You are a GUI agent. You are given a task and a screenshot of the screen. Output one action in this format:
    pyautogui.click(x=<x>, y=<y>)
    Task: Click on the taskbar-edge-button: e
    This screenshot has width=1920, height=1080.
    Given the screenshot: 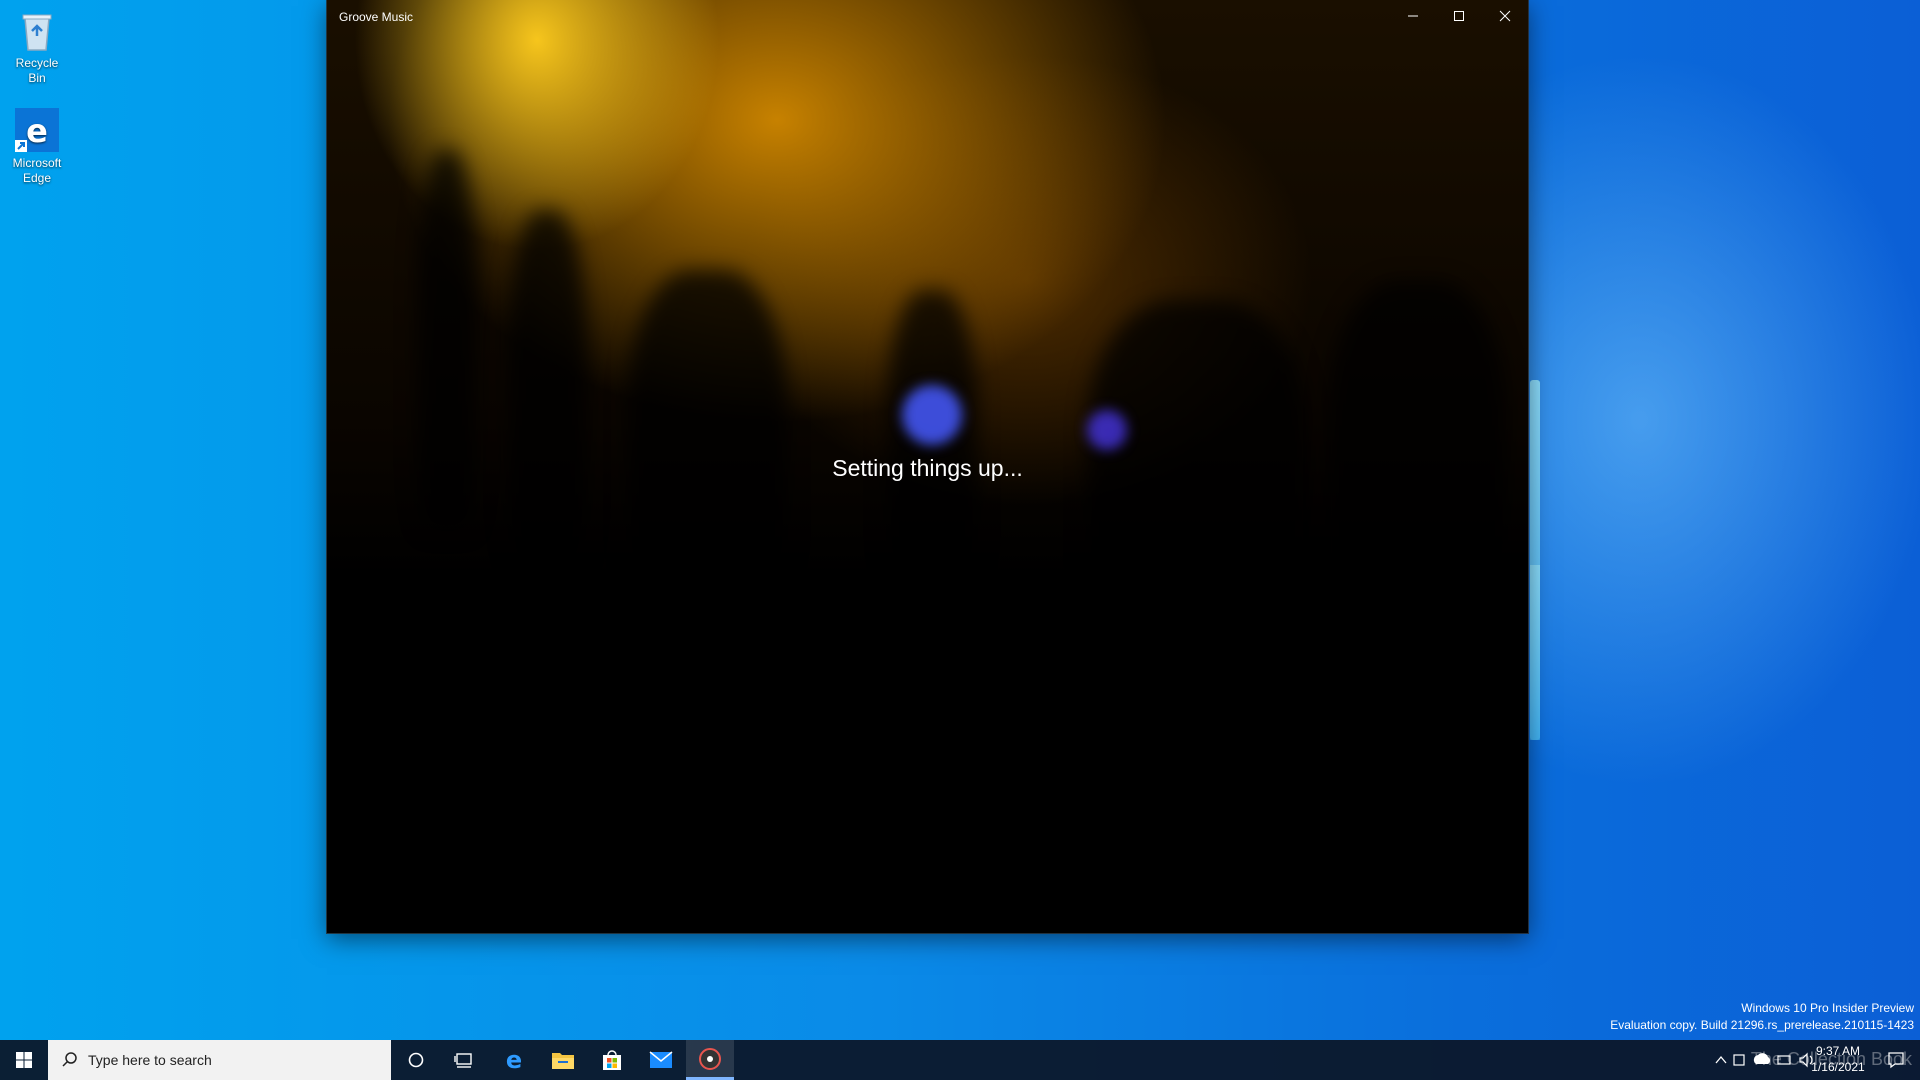 What is the action you would take?
    pyautogui.click(x=514, y=1060)
    